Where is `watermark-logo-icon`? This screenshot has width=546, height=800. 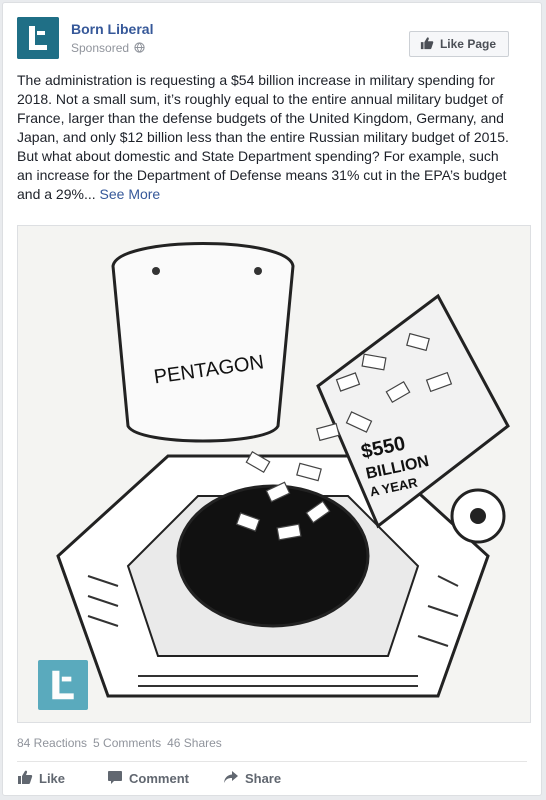 watermark-logo-icon is located at coordinates (63, 685).